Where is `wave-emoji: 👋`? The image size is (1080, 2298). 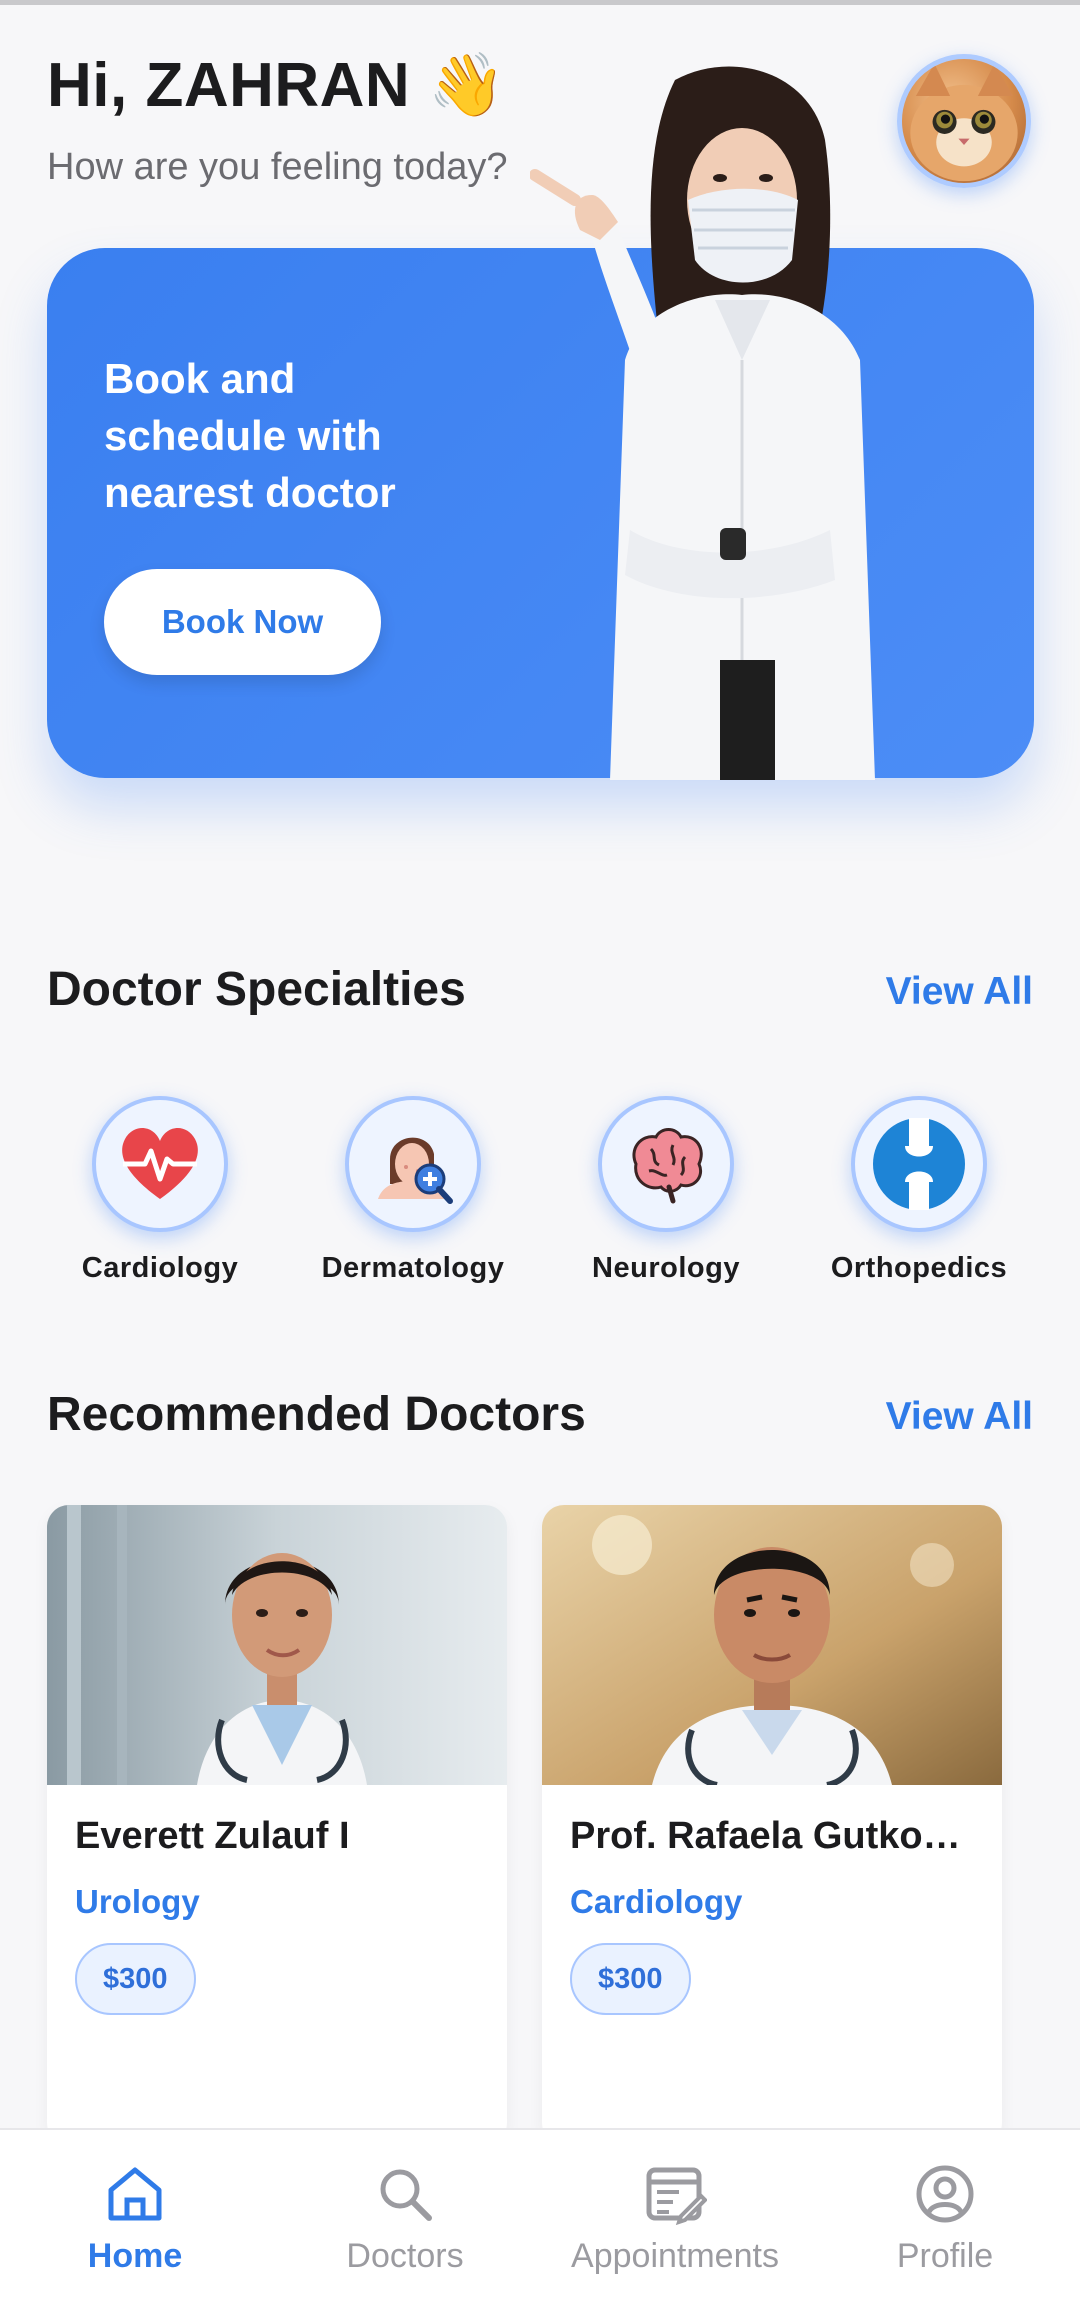
wave-emoji: 👋 is located at coordinates (467, 84).